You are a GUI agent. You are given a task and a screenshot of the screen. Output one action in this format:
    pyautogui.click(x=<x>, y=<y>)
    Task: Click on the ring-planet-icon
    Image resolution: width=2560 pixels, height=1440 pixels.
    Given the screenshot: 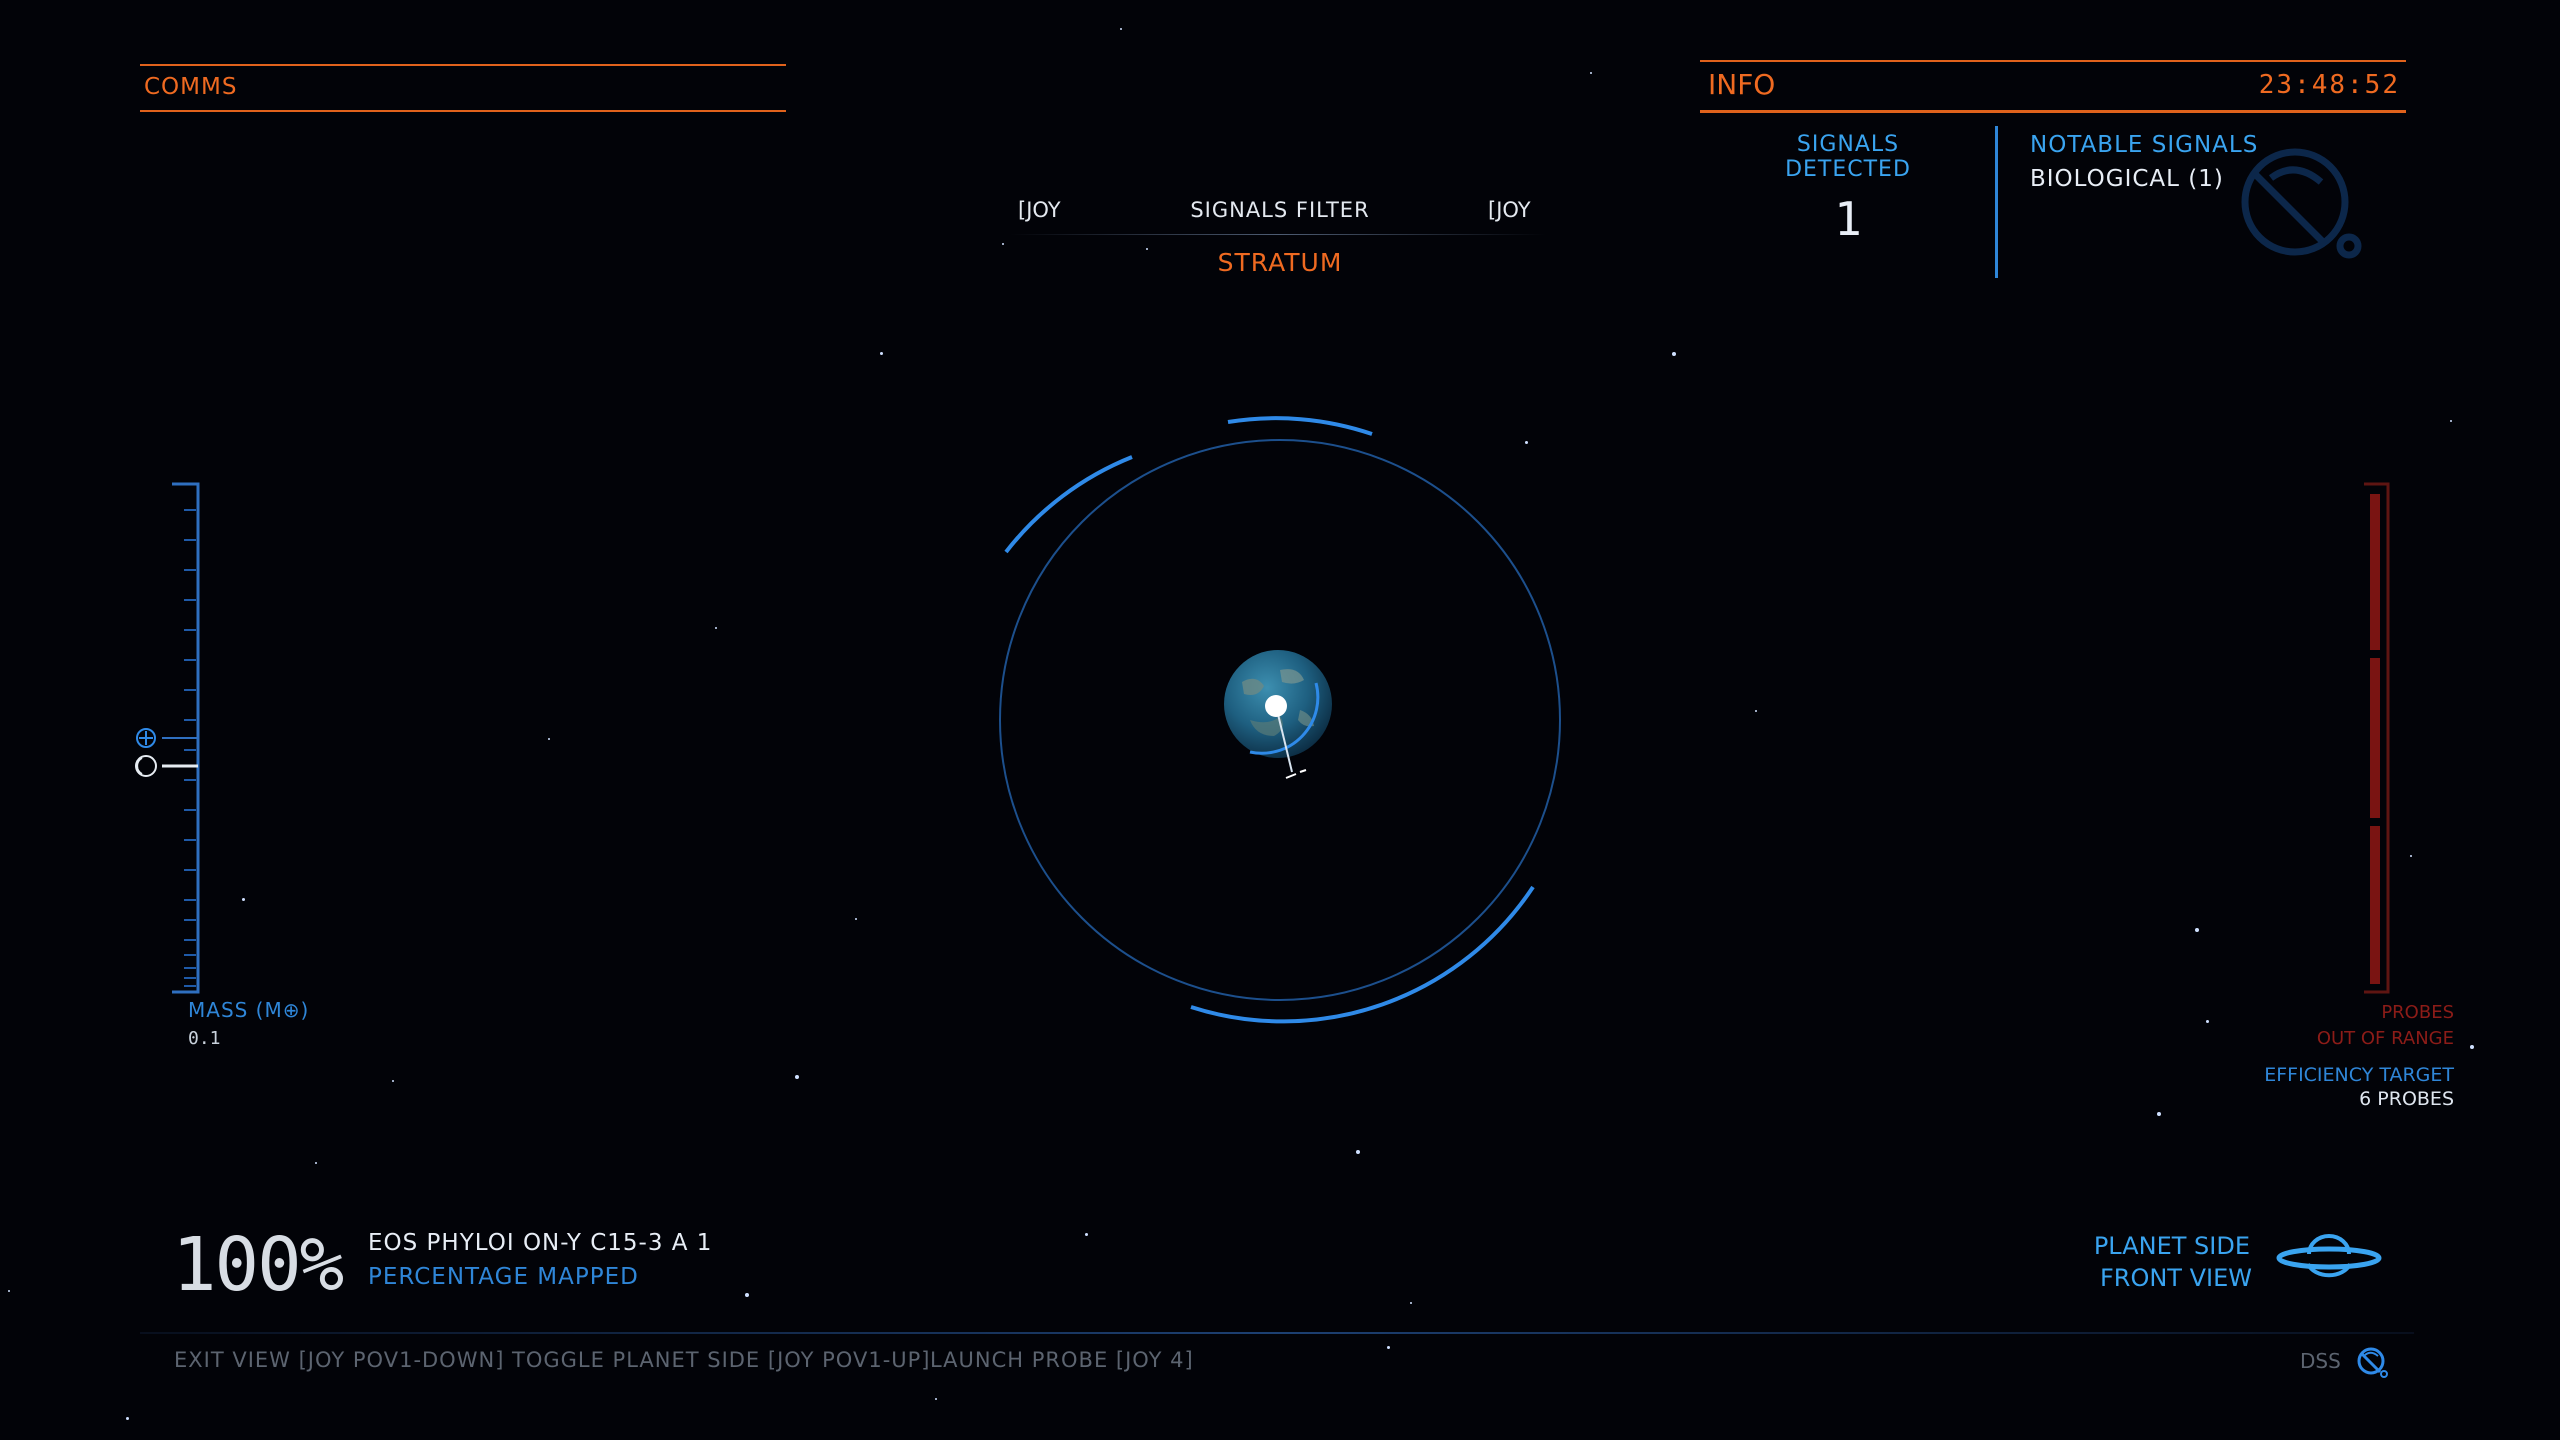 What is the action you would take?
    pyautogui.click(x=2329, y=1259)
    